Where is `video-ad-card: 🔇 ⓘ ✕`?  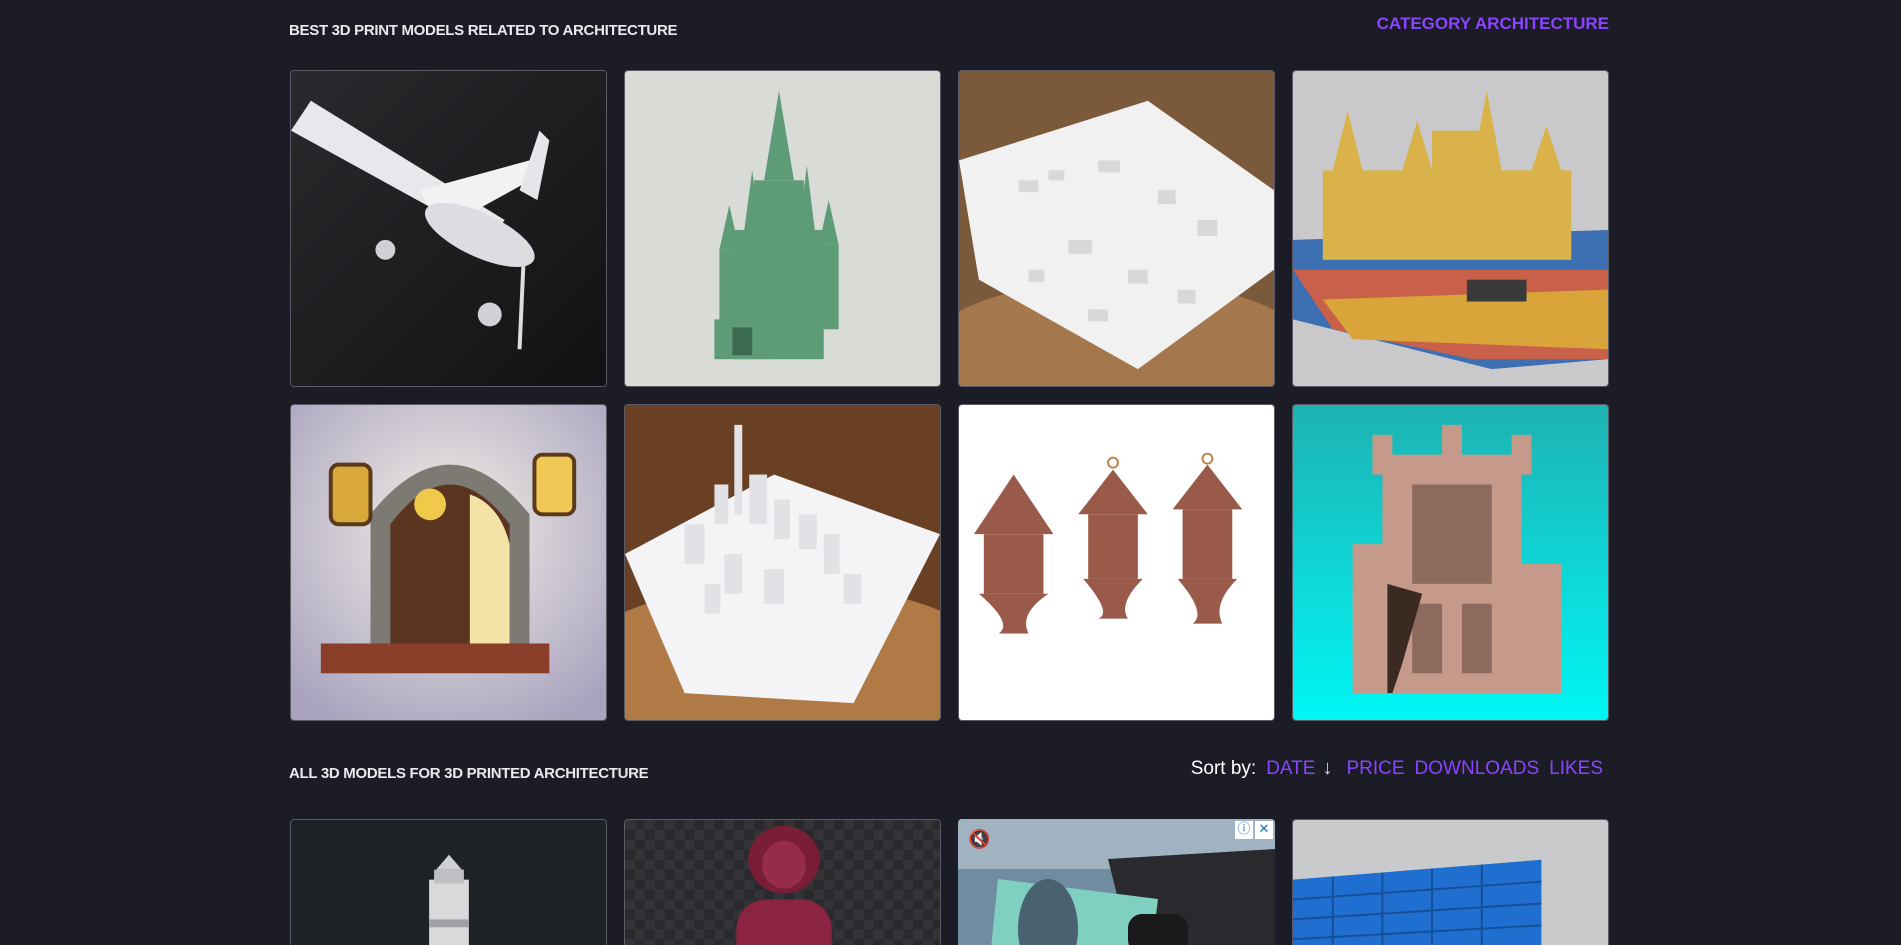 video-ad-card: 🔇 ⓘ ✕ is located at coordinates (1116, 882).